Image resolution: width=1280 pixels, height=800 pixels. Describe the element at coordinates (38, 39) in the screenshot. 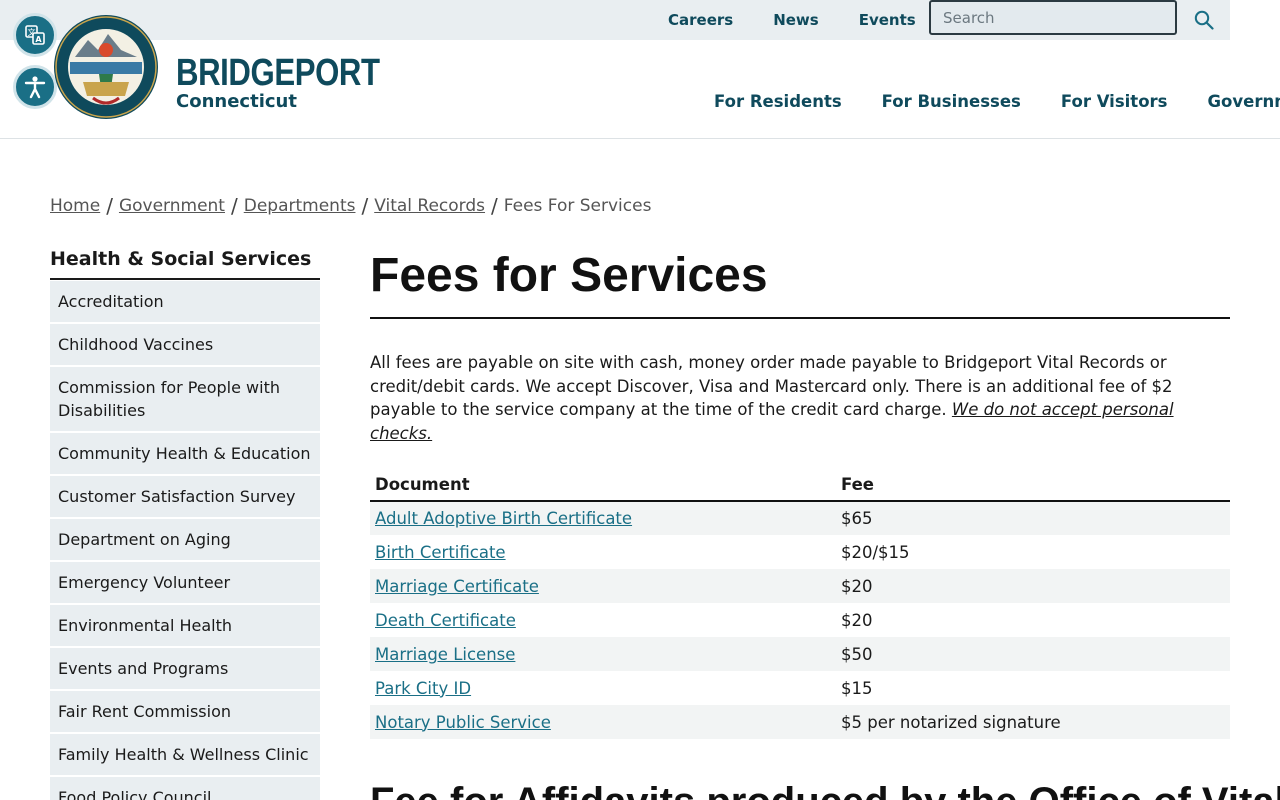

I see `svg-text: A` at that location.